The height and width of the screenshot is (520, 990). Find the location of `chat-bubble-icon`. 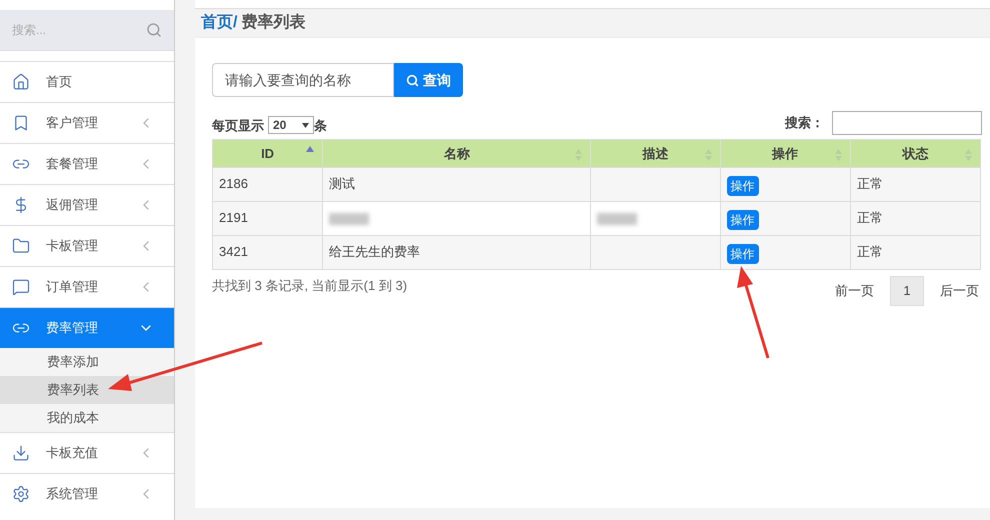

chat-bubble-icon is located at coordinates (21, 287).